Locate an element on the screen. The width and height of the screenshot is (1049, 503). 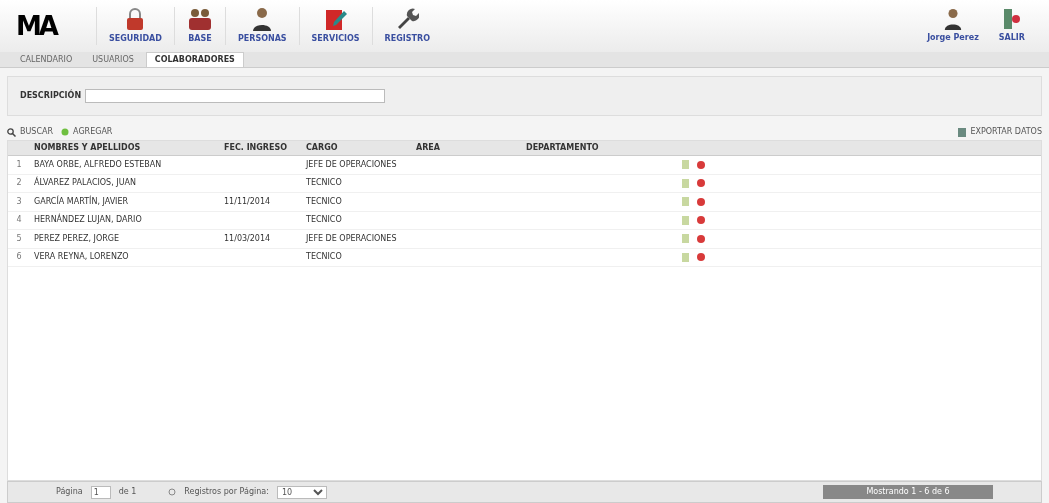
record-summary: Mostrando 1 - 6 de 6 is located at coordinates (908, 492).